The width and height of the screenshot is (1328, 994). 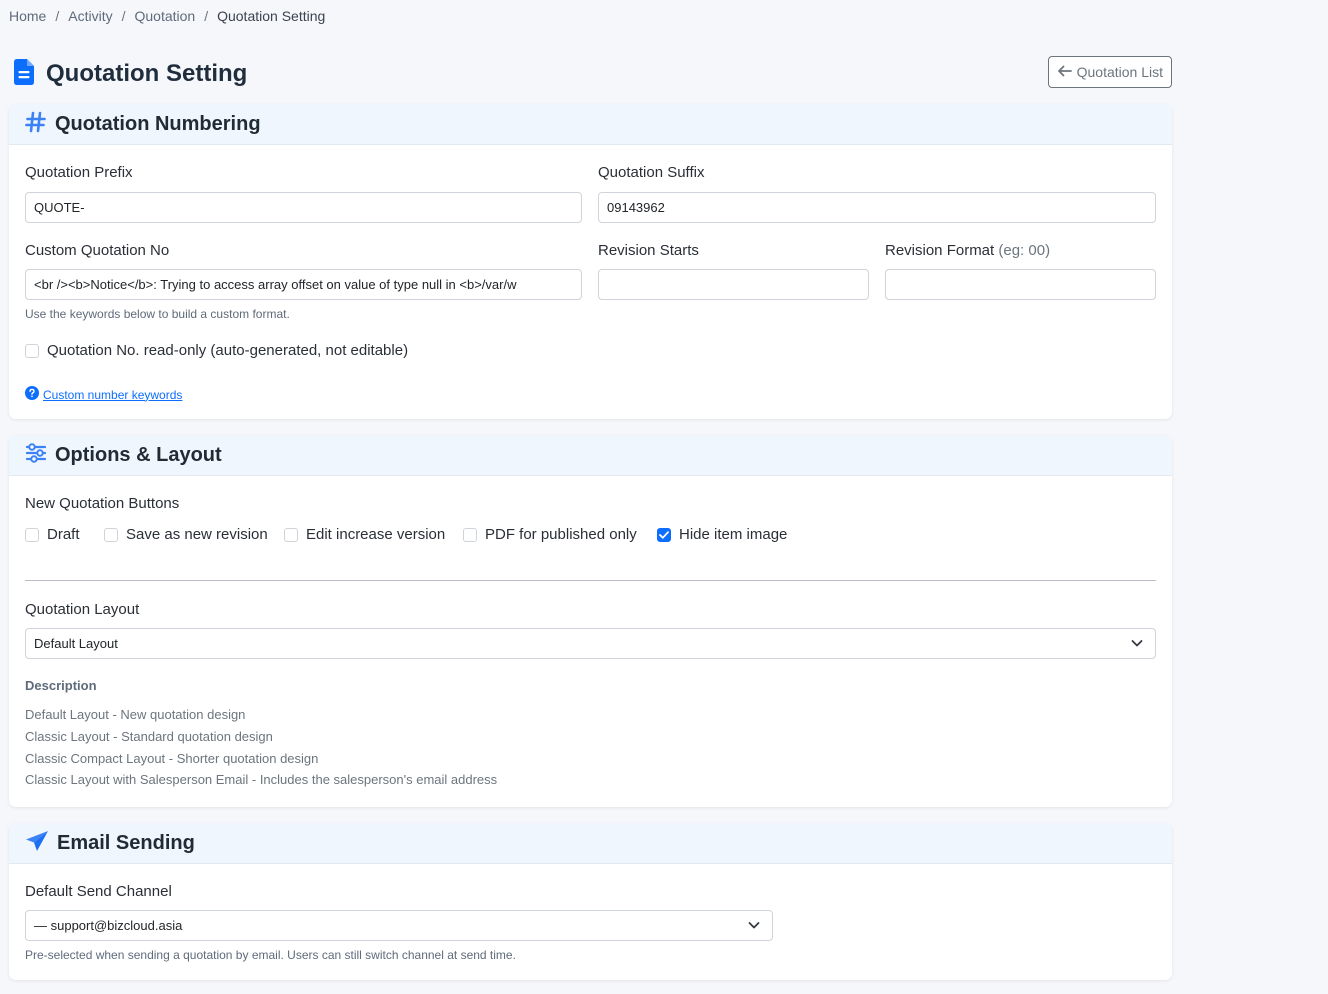 What do you see at coordinates (291, 534) in the screenshot?
I see `edit-increase-version-checkbox` at bounding box center [291, 534].